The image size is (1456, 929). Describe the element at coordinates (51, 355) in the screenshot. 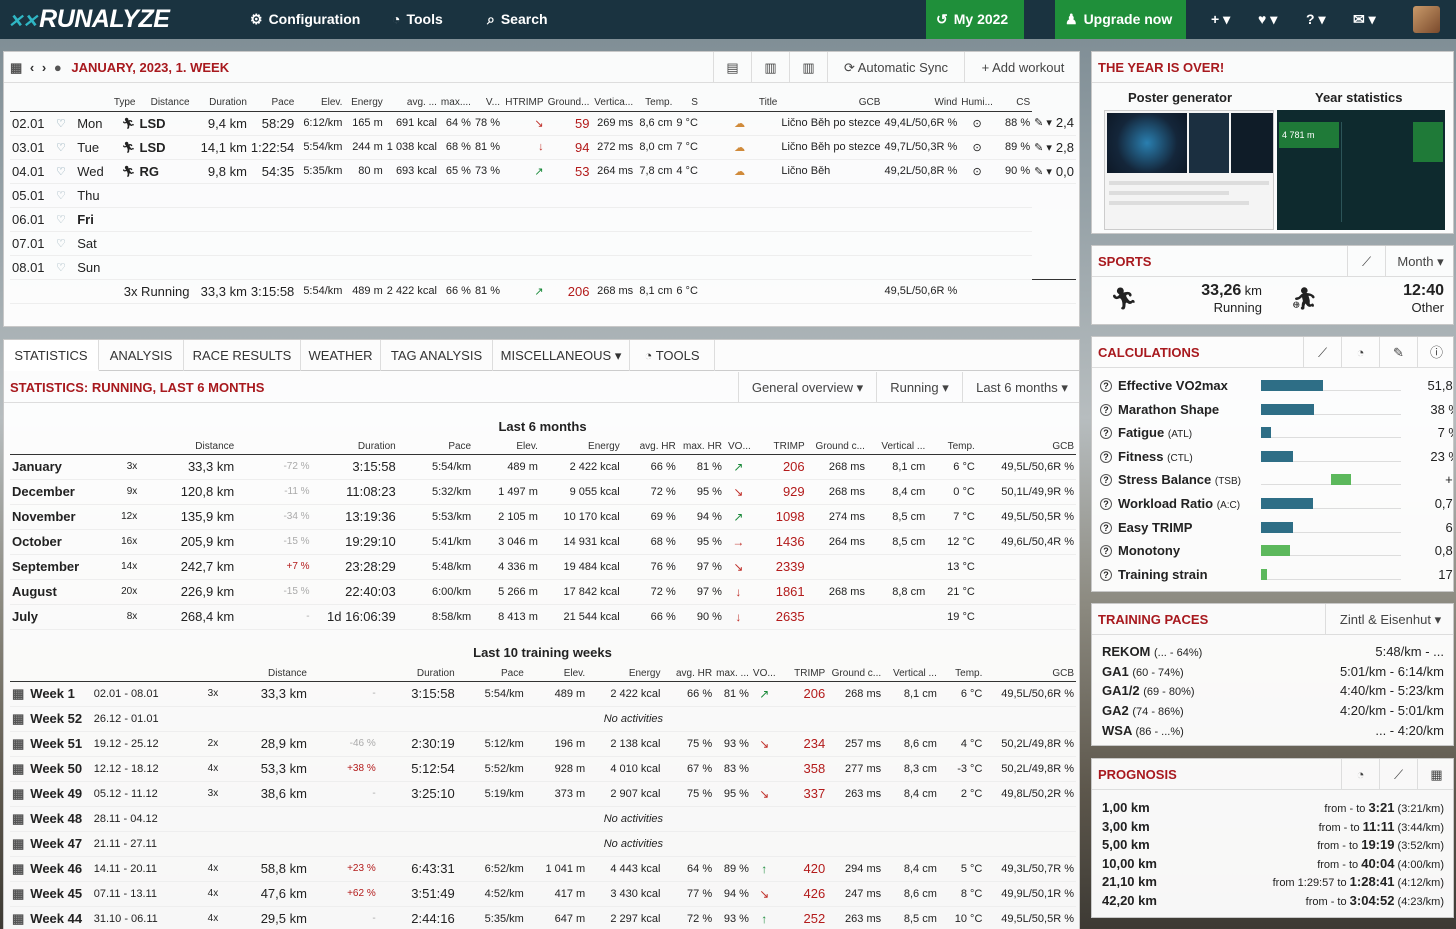

I see `tab-statistics: STATISTICS` at that location.